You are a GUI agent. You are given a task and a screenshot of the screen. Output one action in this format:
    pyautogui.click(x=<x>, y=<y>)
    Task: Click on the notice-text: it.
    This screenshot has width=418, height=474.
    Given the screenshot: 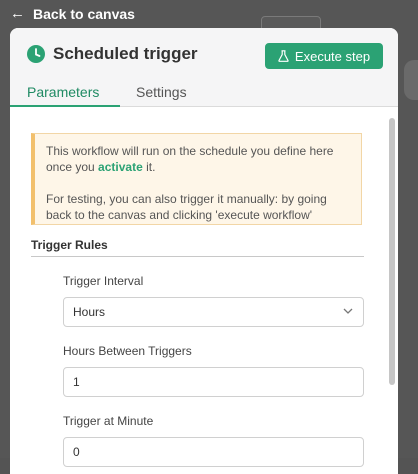 What is the action you would take?
    pyautogui.click(x=149, y=167)
    